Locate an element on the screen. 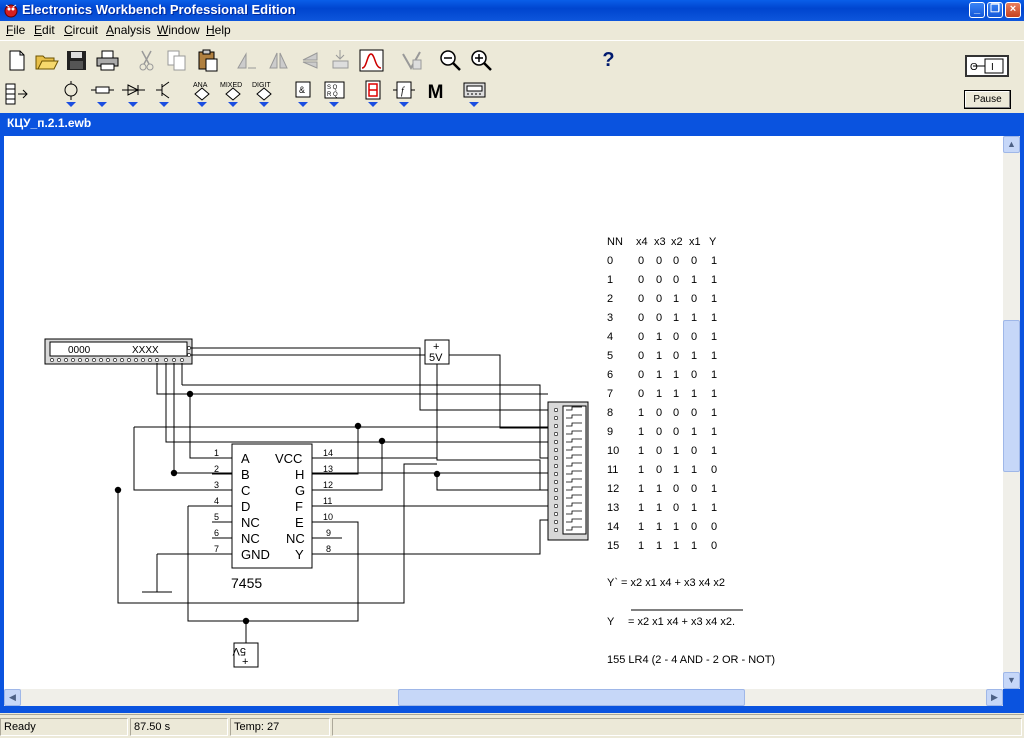 The width and height of the screenshot is (1024, 738). resistor-bin-icon is located at coordinates (102, 96).